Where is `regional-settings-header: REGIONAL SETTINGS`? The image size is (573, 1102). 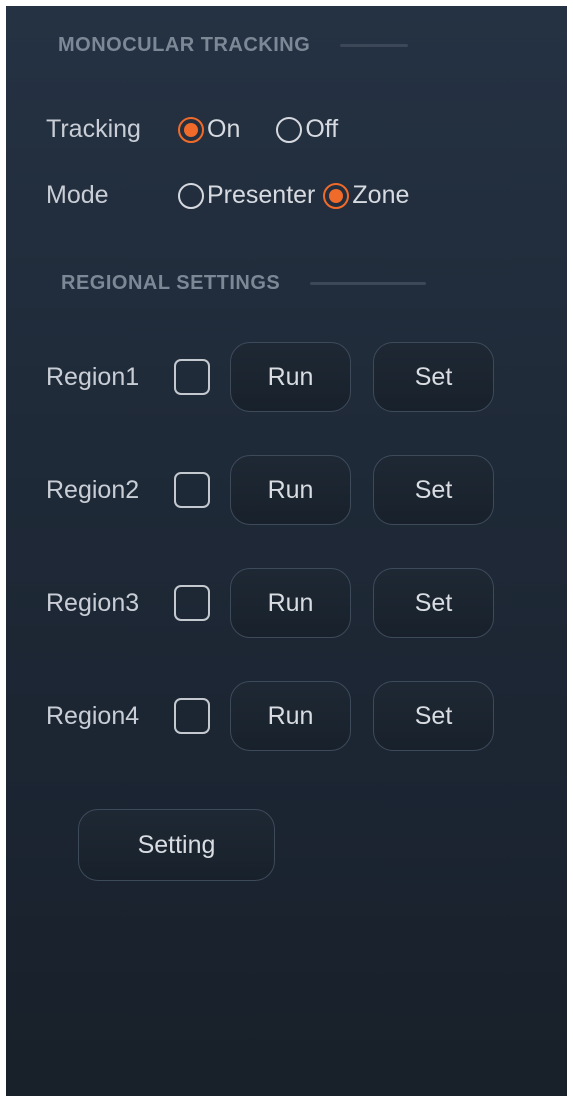 regional-settings-header: REGIONAL SETTINGS is located at coordinates (244, 283).